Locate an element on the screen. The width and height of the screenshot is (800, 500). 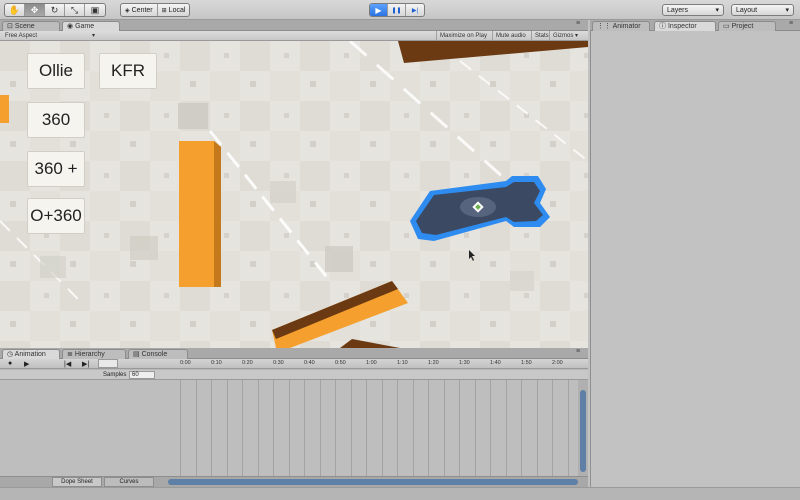
tab-inspector: ⓘ Inspector is located at coordinates (685, 26).